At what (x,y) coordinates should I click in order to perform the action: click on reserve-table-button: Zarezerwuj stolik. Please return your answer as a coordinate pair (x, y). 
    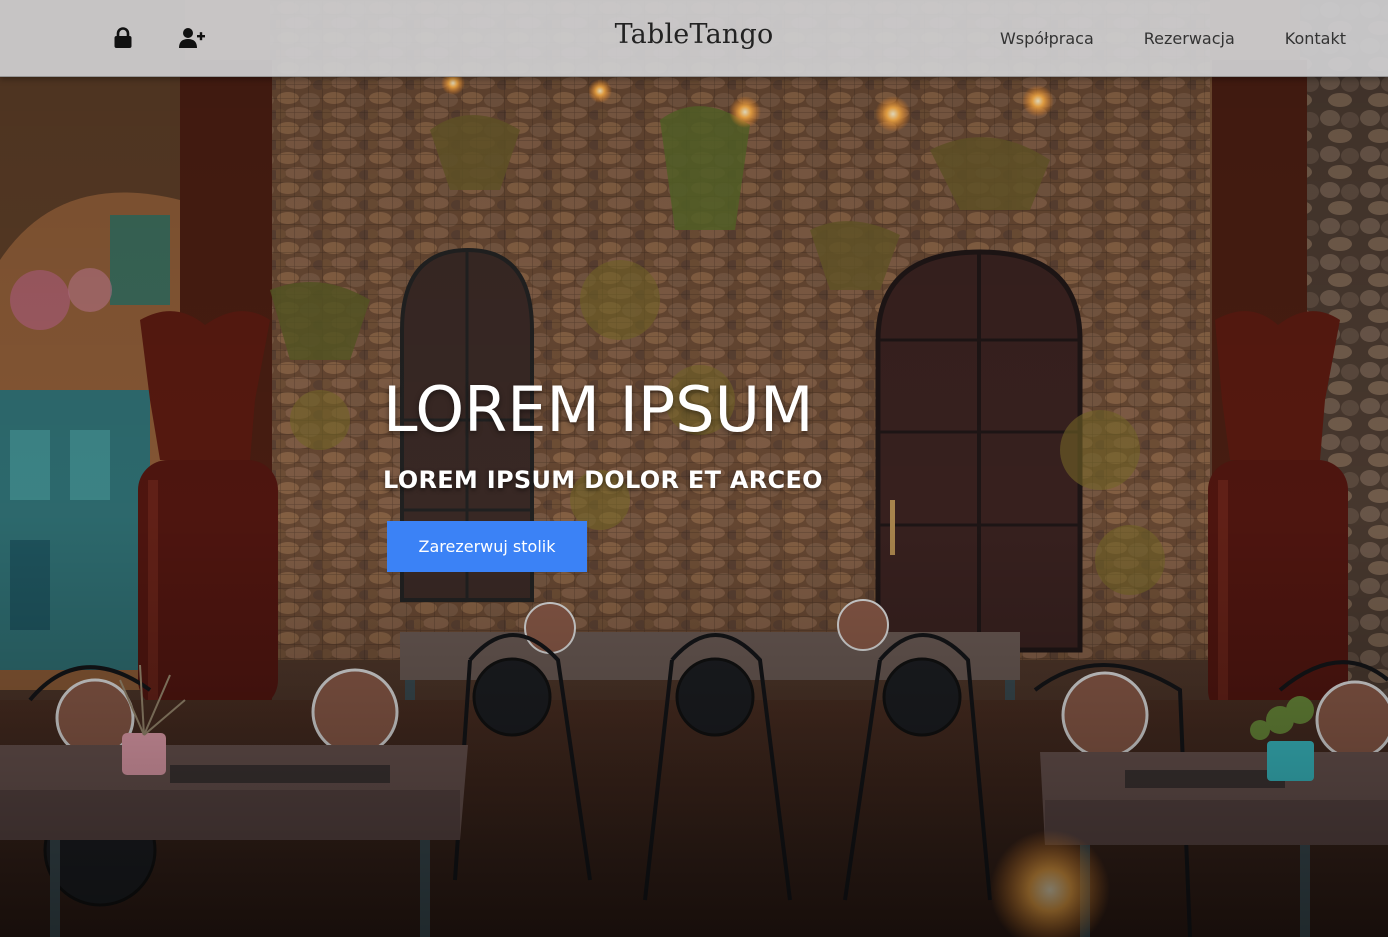
    Looking at the image, I should click on (487, 546).